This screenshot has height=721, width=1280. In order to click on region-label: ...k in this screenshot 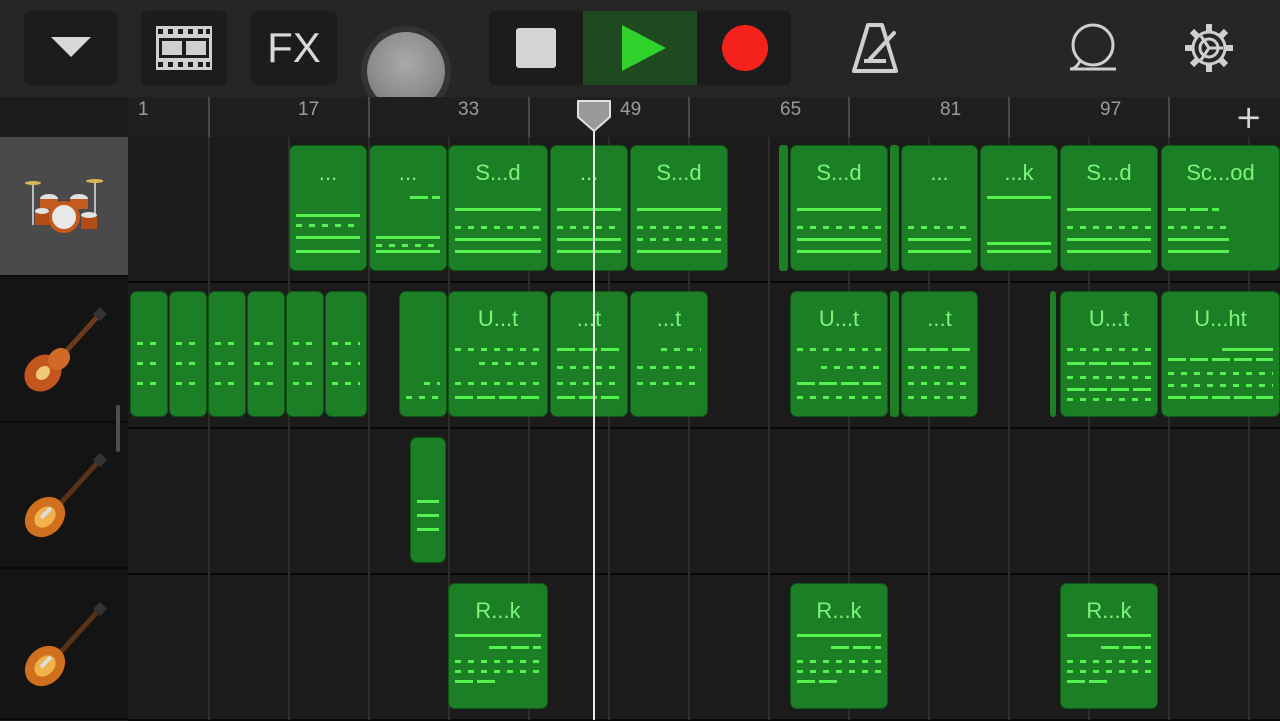, I will do `click(1019, 172)`.